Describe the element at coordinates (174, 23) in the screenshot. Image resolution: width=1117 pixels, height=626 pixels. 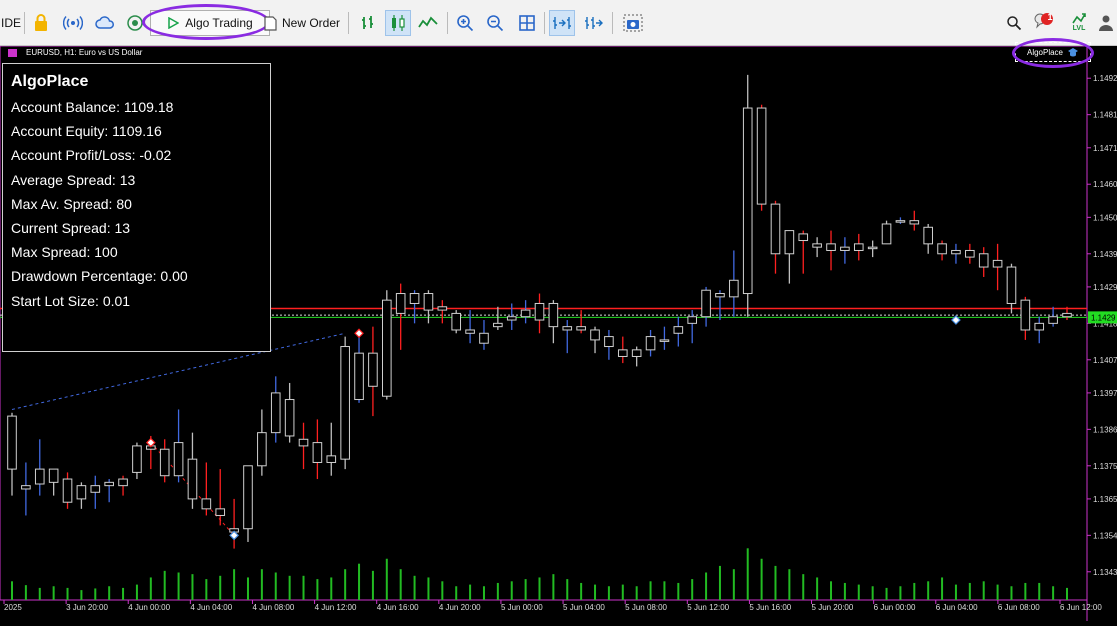
I see `play-icon` at that location.